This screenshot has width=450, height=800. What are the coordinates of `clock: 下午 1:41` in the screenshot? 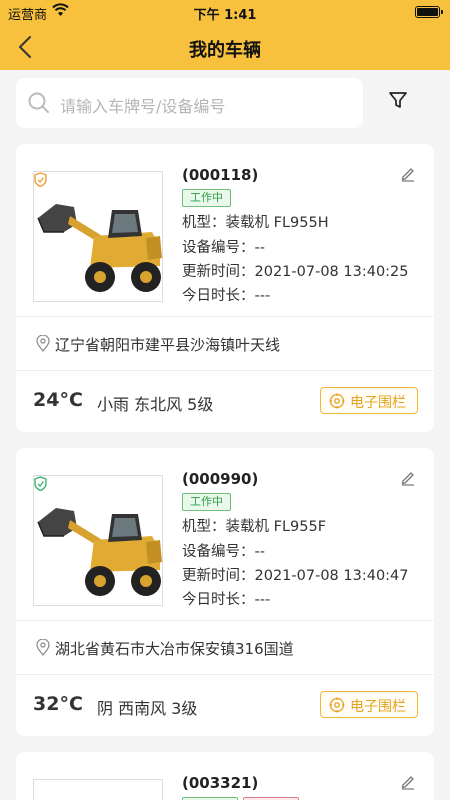 It's located at (225, 15).